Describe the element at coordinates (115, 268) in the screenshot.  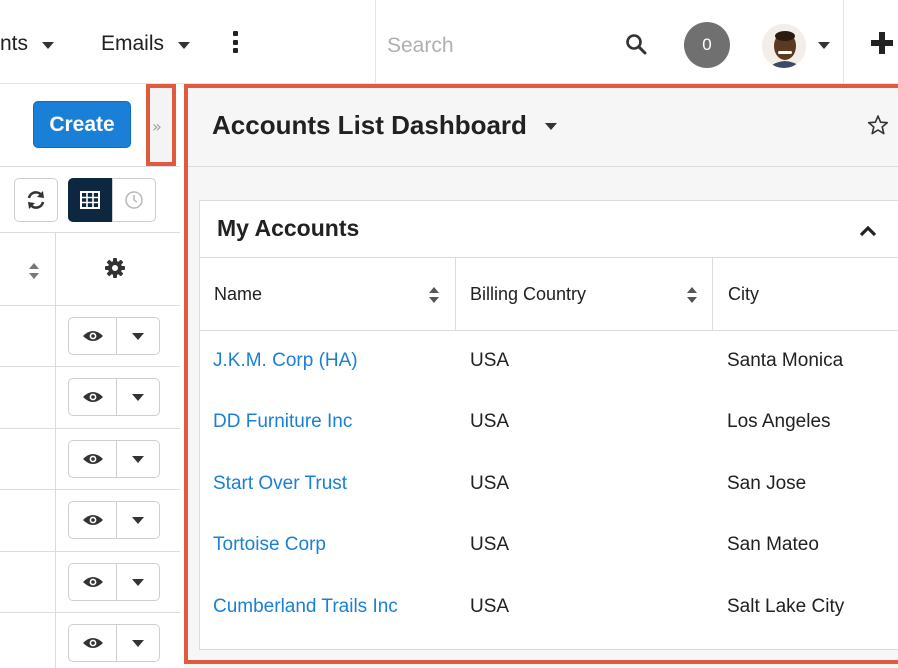
I see `gear-icon` at that location.